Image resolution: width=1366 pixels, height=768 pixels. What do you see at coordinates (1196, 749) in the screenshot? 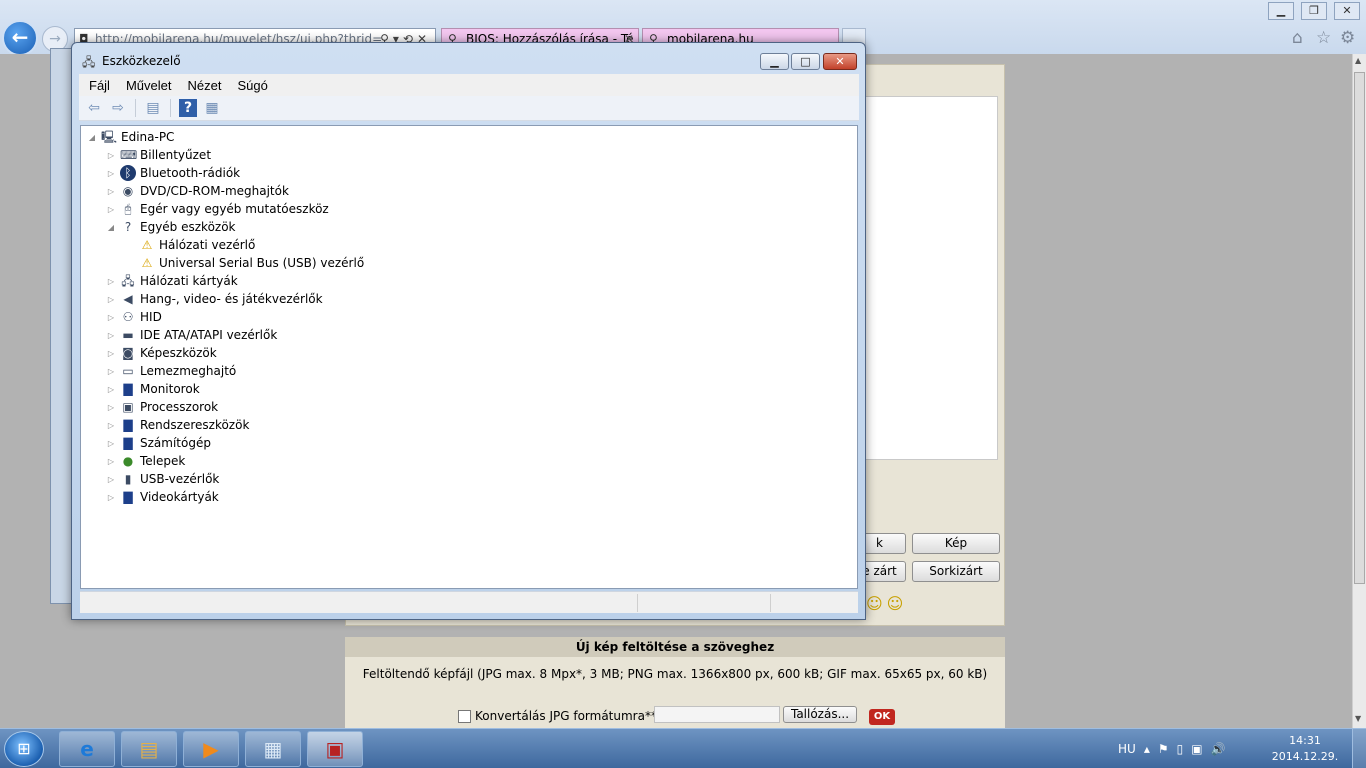
I see `network-tray-icon: ▣` at bounding box center [1196, 749].